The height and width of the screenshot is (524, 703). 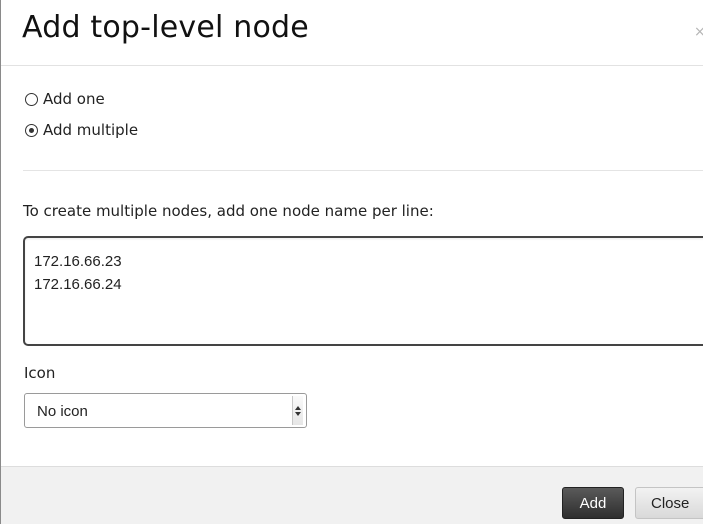 What do you see at coordinates (74, 99) in the screenshot?
I see `radio-label-add-one: Add one` at bounding box center [74, 99].